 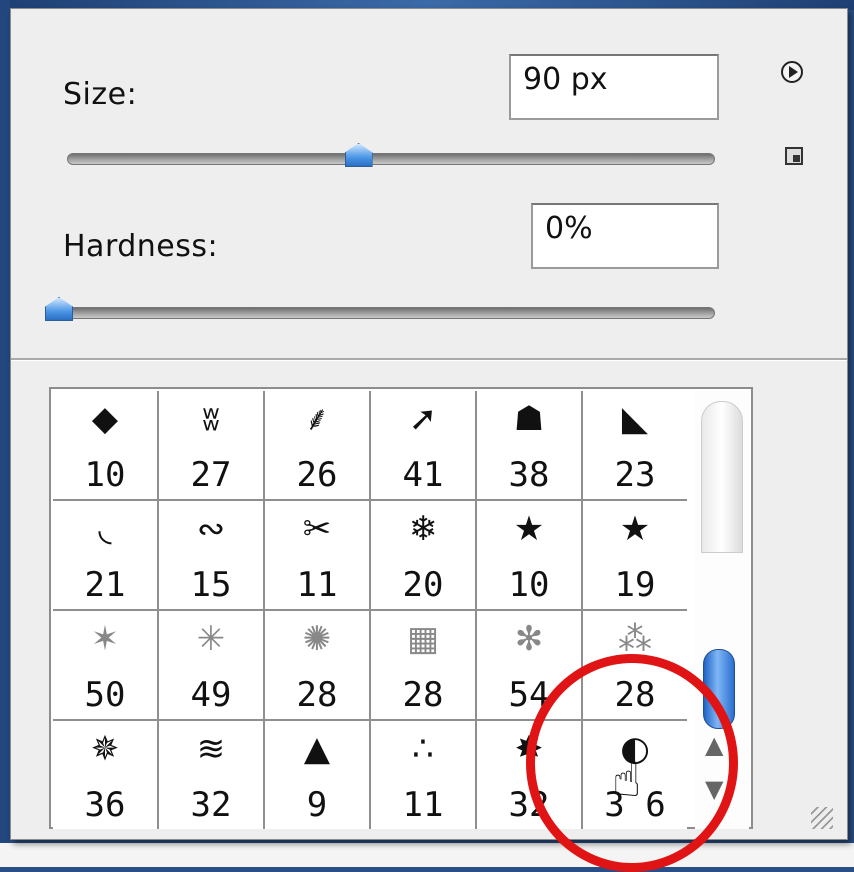 I want to click on brush-tip-icon: ✻, so click(x=529, y=639).